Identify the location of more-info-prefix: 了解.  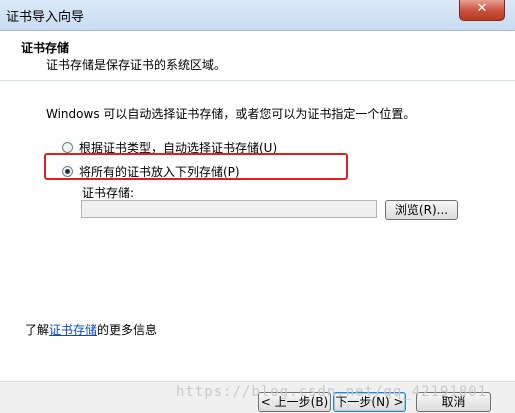
(37, 330).